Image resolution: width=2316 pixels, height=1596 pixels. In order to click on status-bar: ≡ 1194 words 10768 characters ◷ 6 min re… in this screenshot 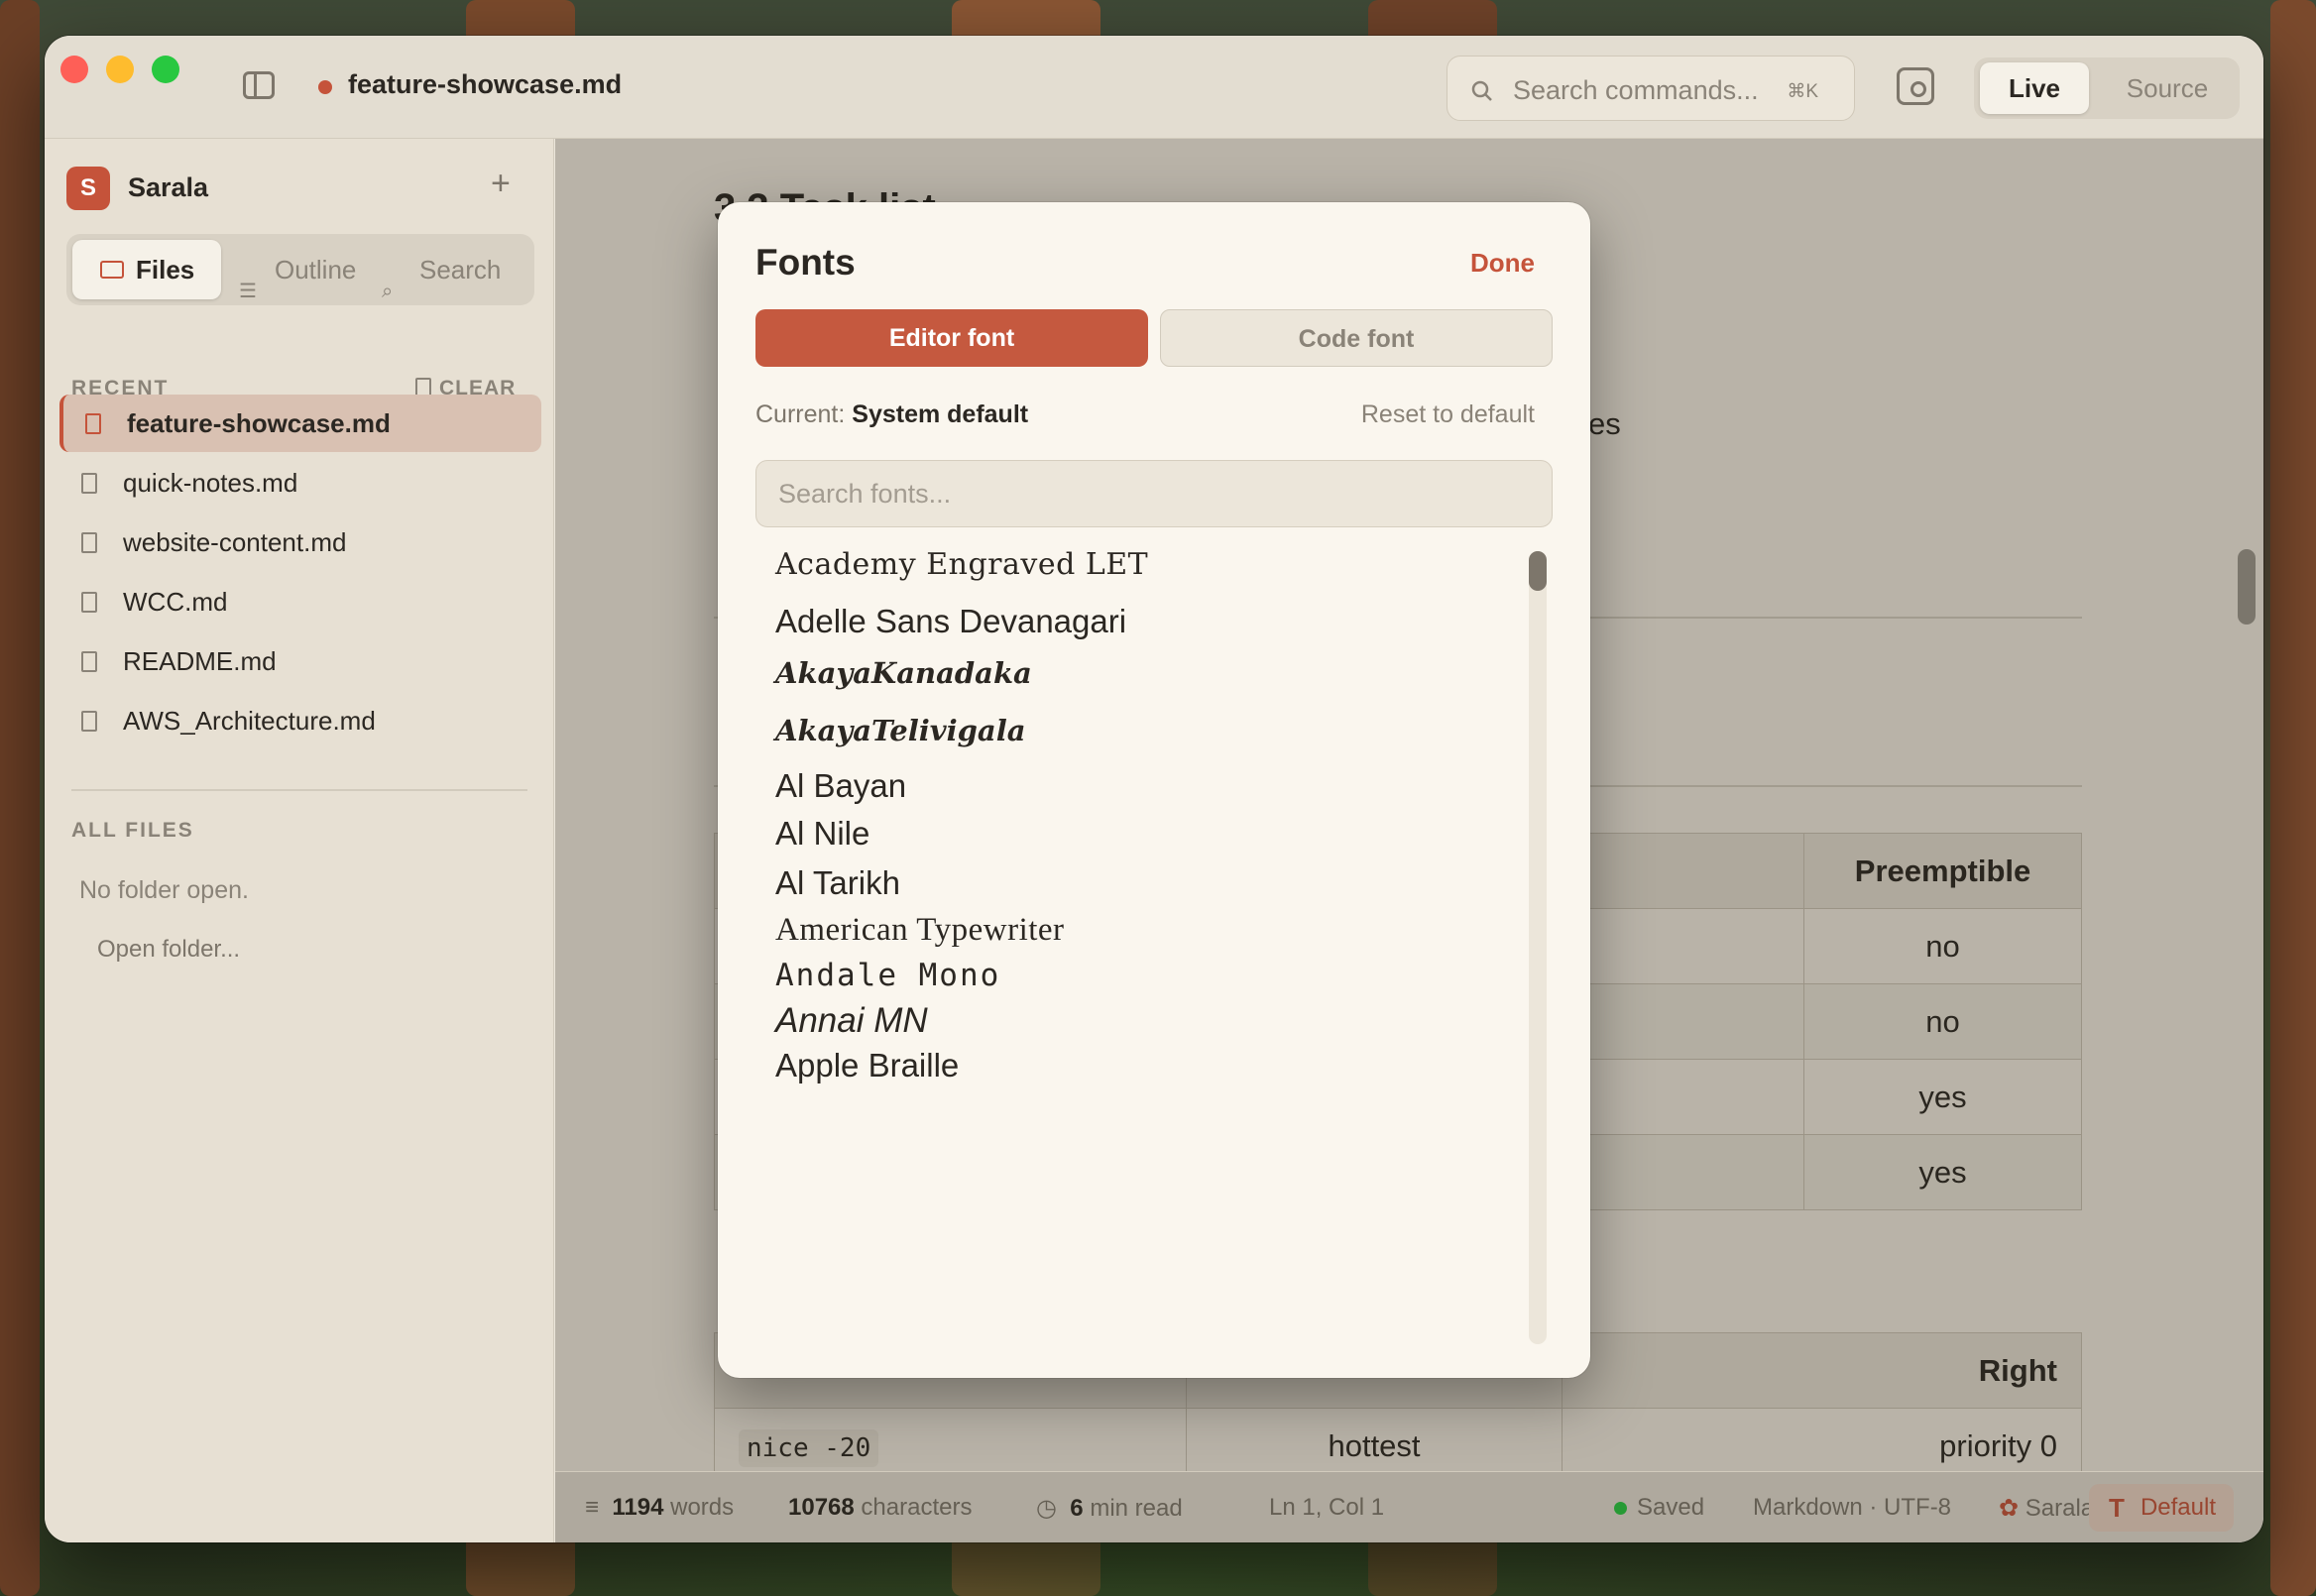, I will do `click(1409, 1507)`.